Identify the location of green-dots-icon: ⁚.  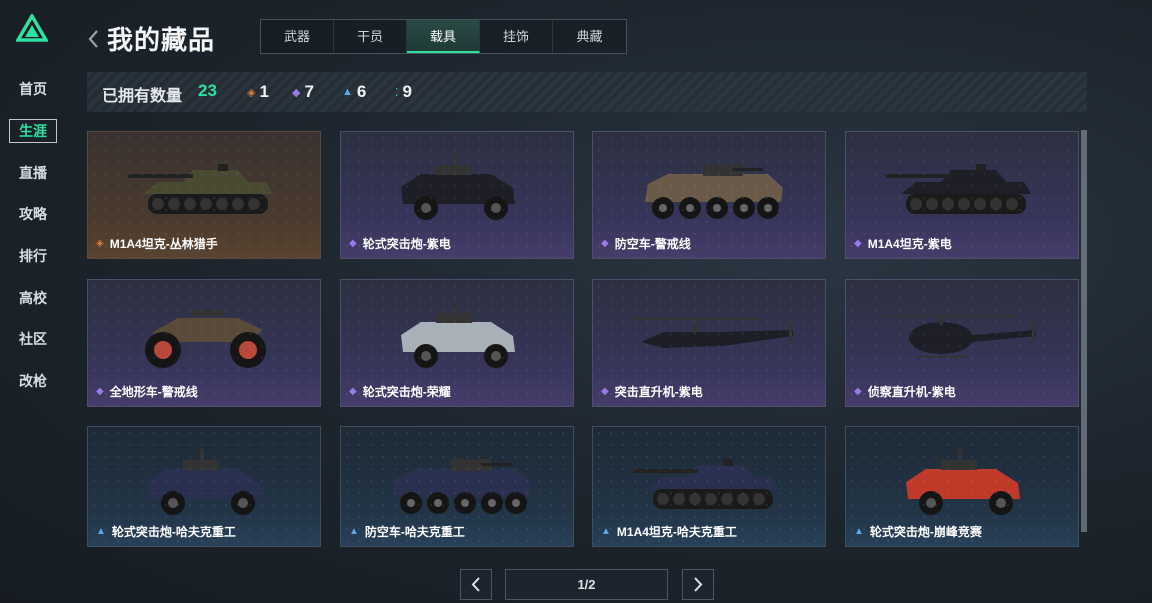
(397, 92).